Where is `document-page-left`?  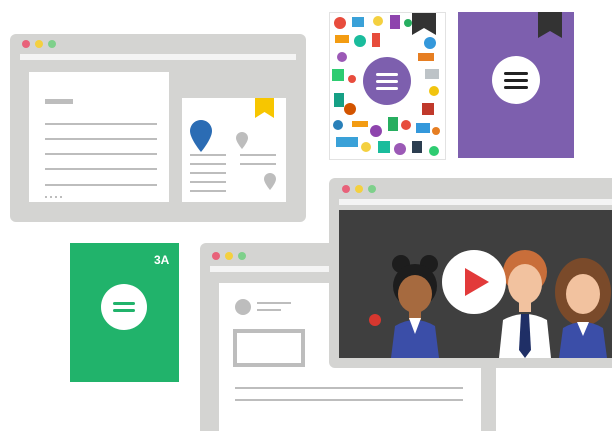
document-page-left is located at coordinates (99, 137).